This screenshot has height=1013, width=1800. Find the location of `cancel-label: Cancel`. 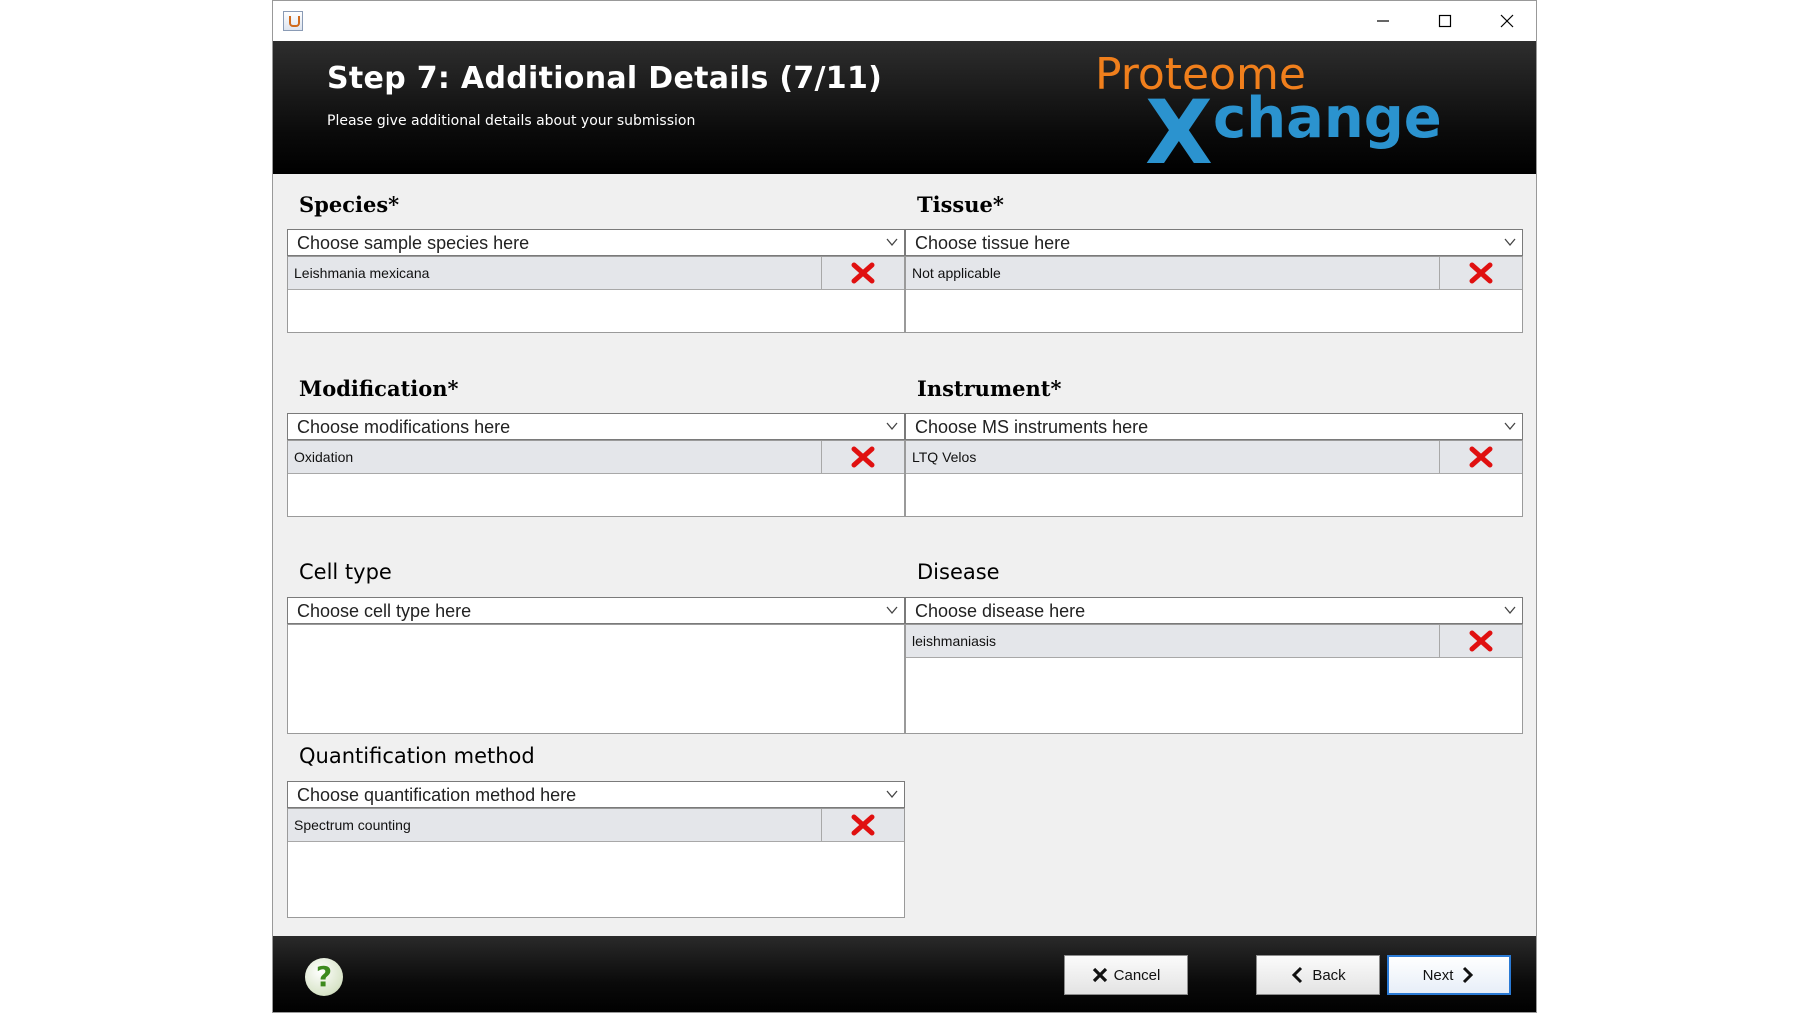

cancel-label: Cancel is located at coordinates (1137, 975).